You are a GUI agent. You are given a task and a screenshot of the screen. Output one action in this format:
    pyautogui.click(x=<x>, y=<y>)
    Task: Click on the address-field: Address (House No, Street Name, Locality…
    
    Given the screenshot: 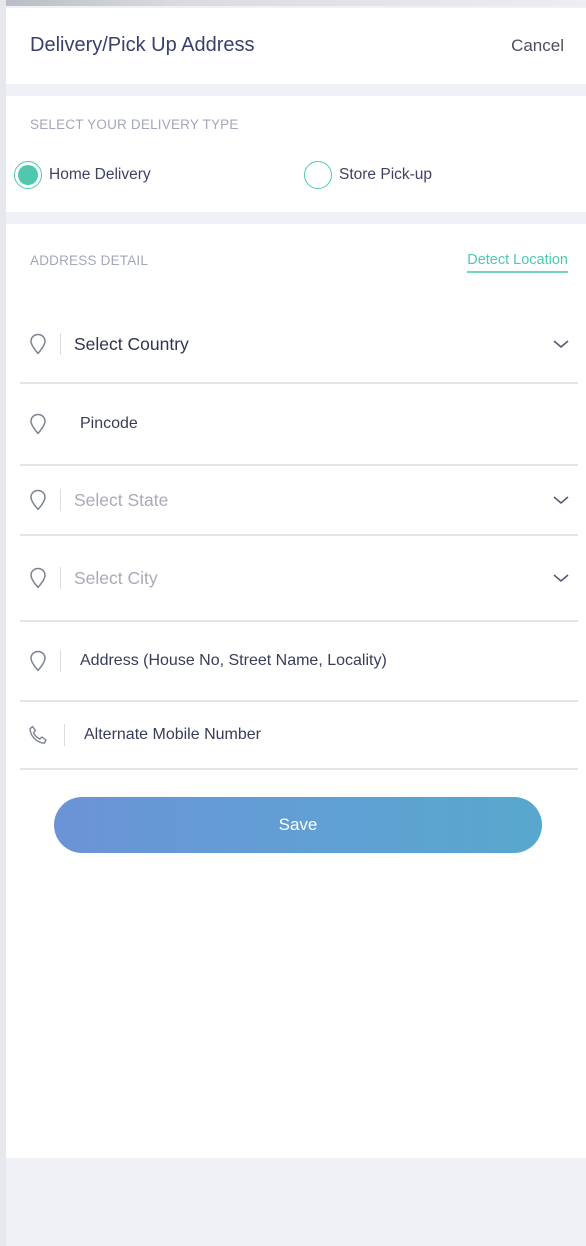 What is the action you would take?
    pyautogui.click(x=299, y=662)
    